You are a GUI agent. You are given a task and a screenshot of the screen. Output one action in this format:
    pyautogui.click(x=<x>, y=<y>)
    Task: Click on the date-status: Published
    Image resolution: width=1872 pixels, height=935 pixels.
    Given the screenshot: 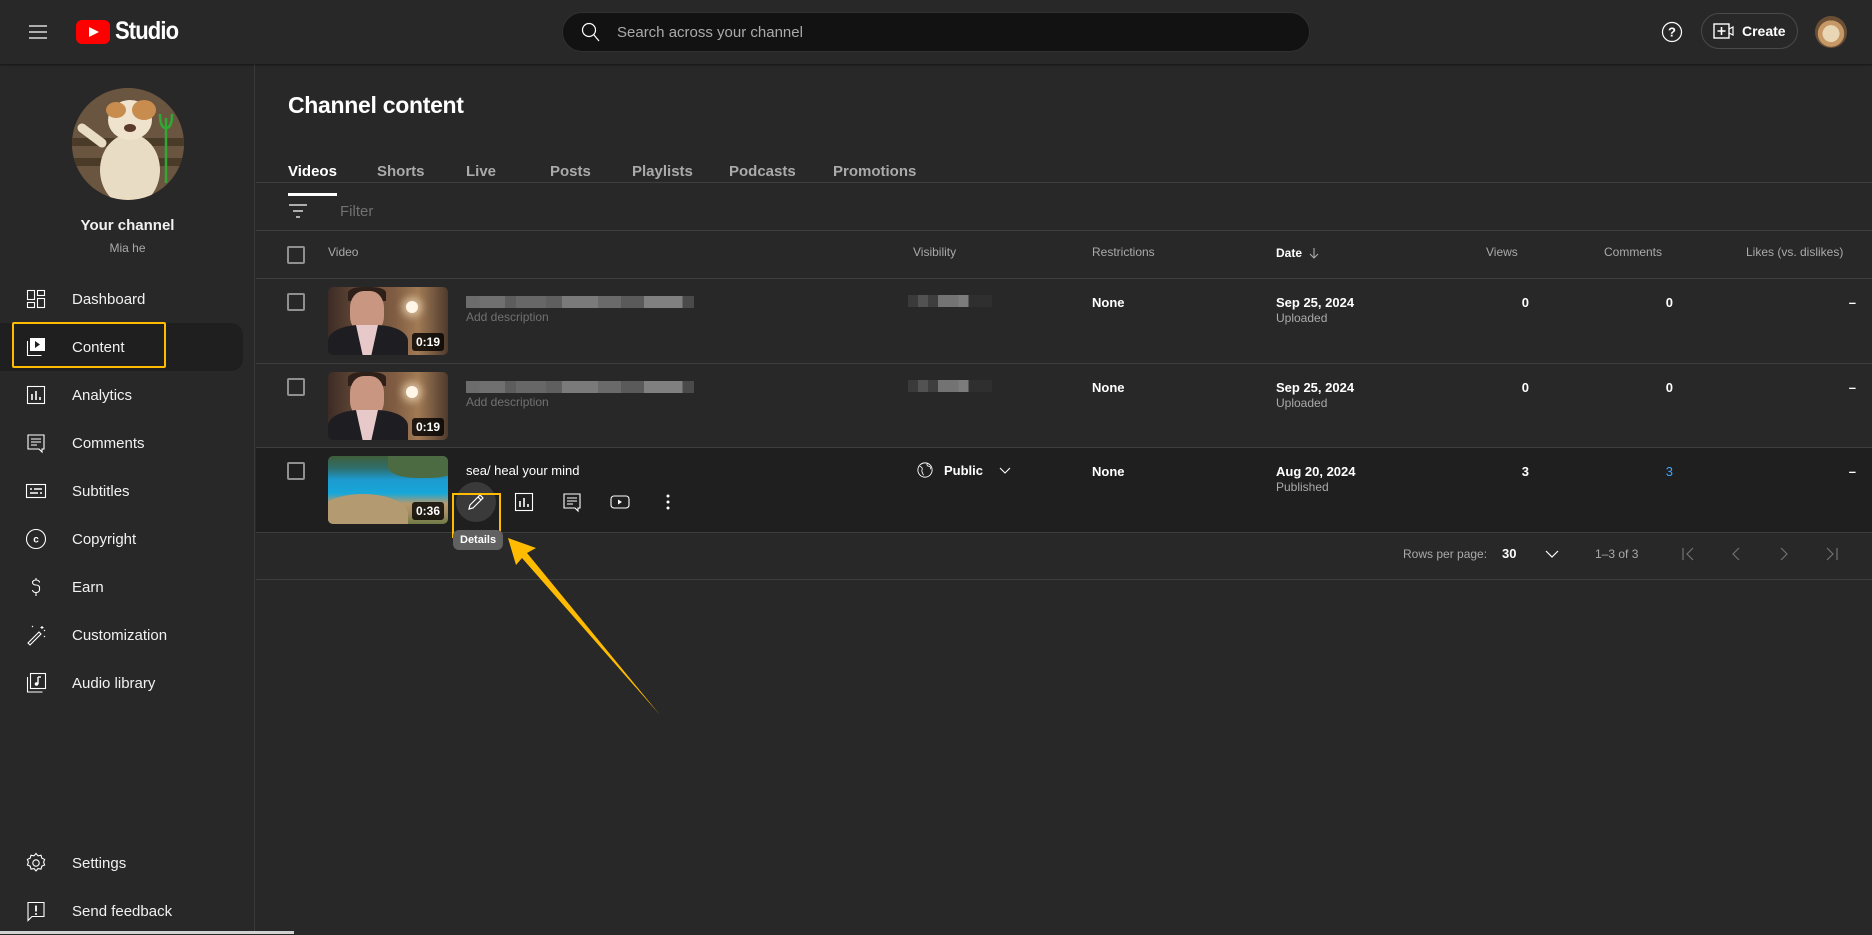 What is the action you would take?
    pyautogui.click(x=1302, y=487)
    